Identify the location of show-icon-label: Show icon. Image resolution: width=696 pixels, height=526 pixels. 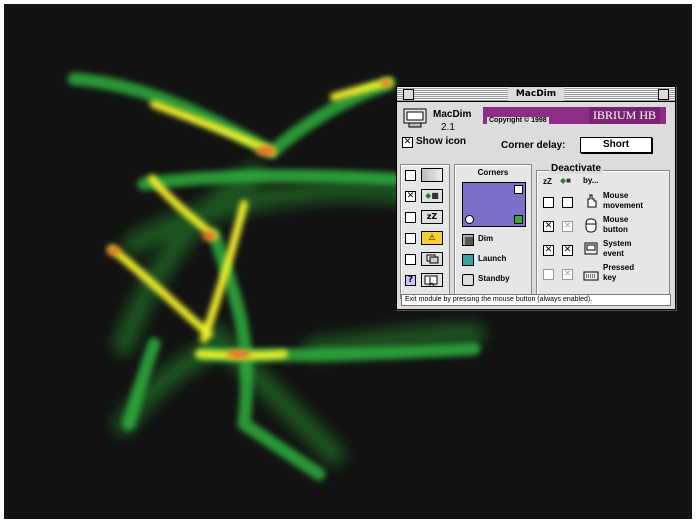
(441, 141).